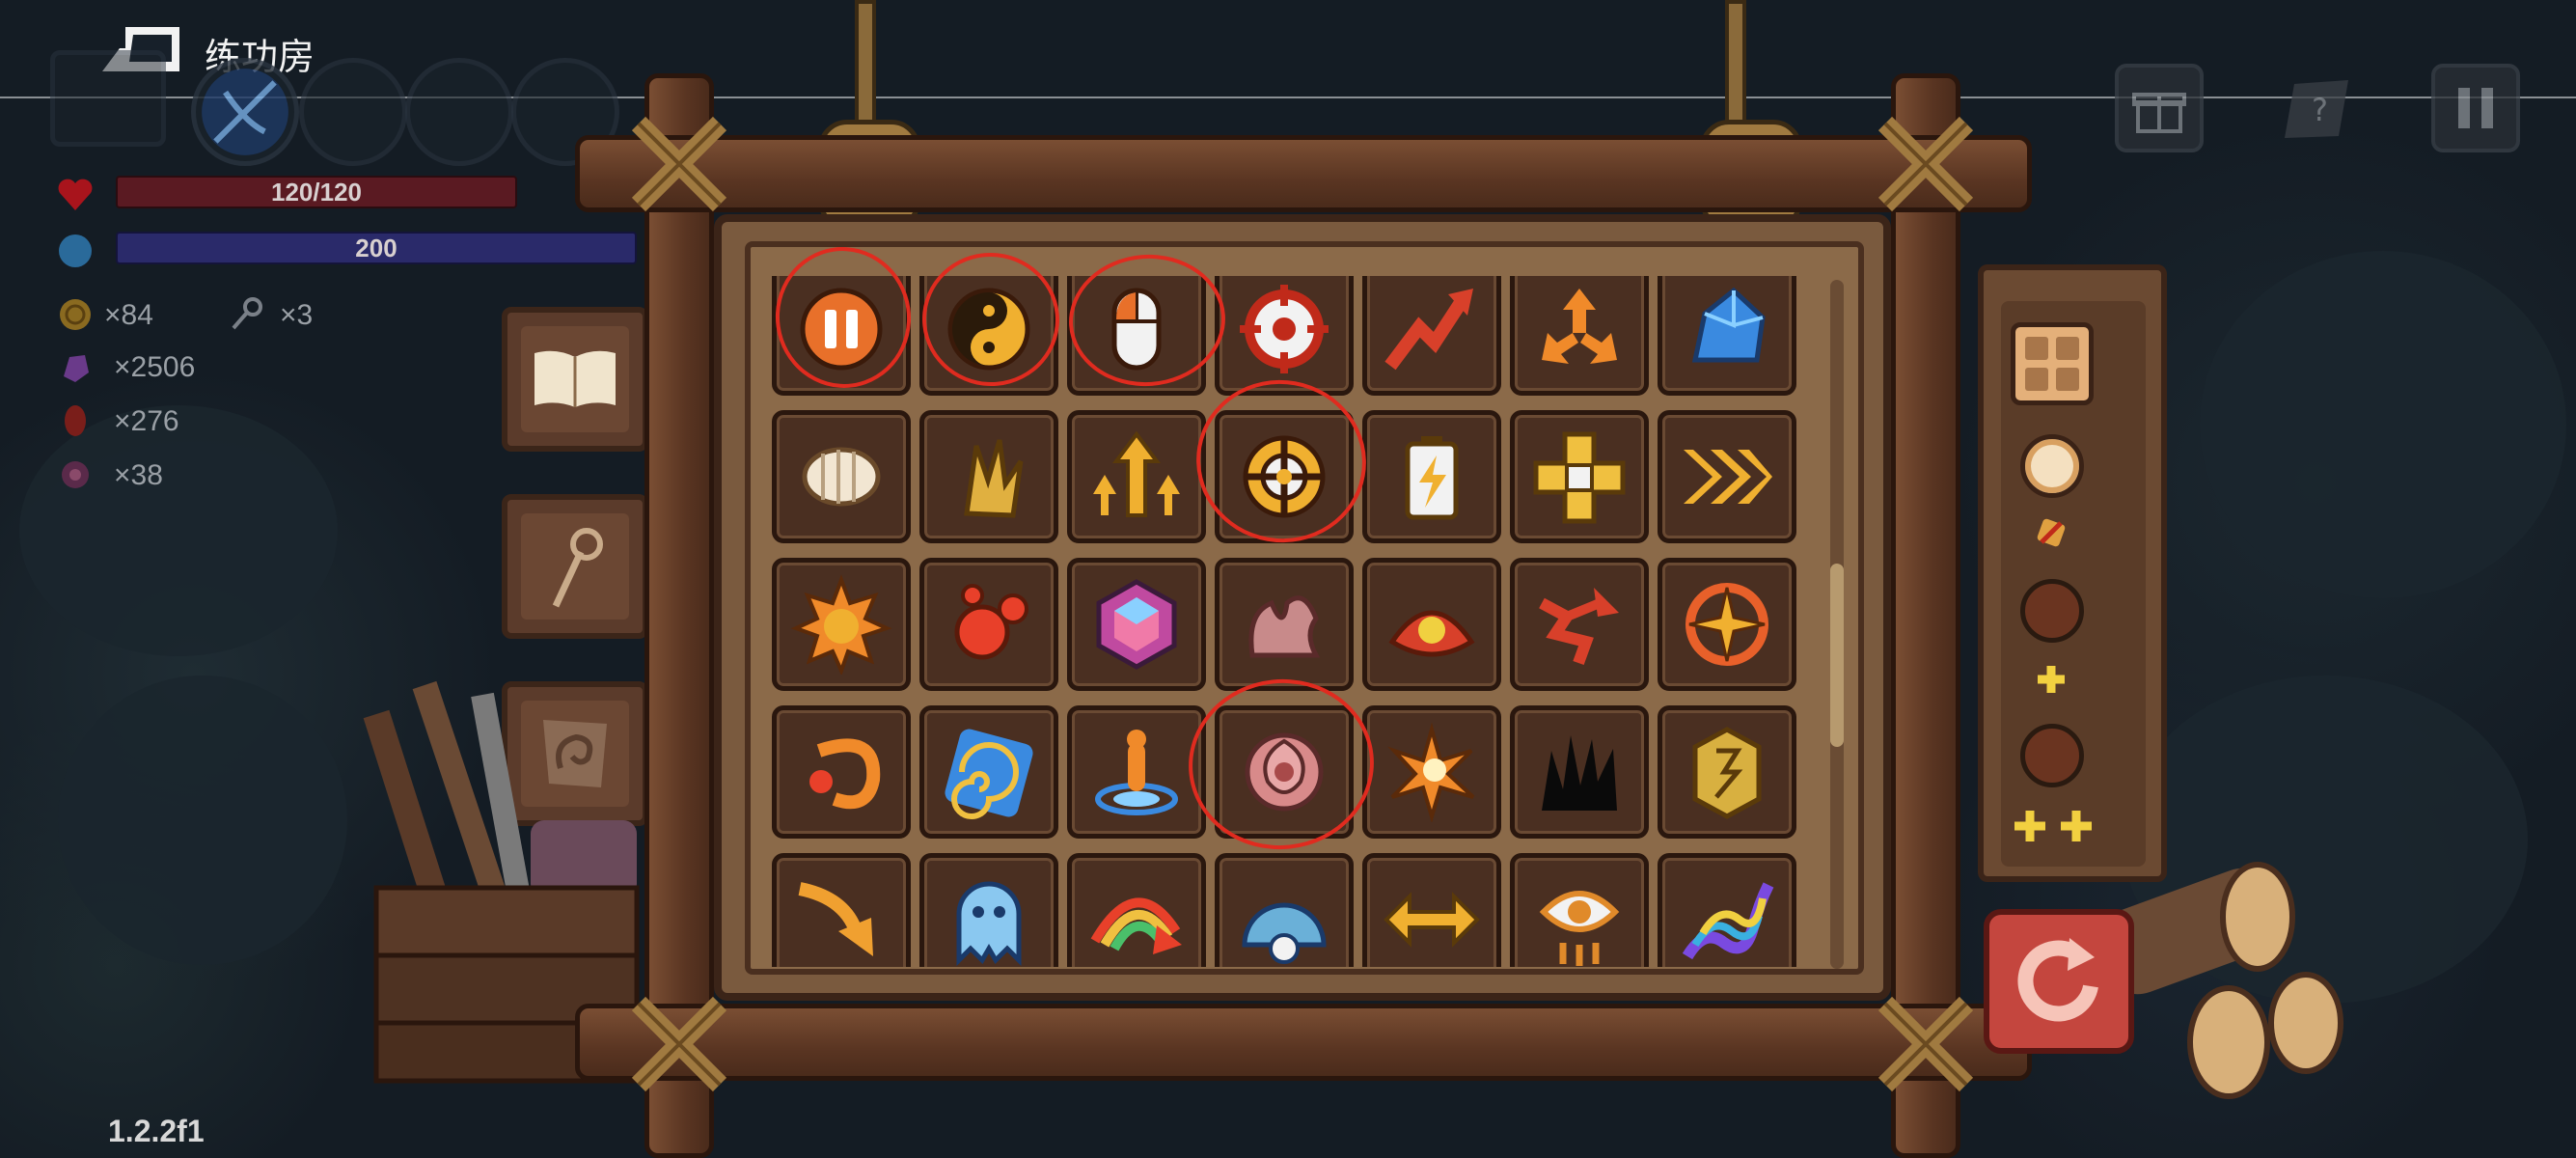 The width and height of the screenshot is (2576, 1158). What do you see at coordinates (376, 248) in the screenshot?
I see `mp-bar: 200` at bounding box center [376, 248].